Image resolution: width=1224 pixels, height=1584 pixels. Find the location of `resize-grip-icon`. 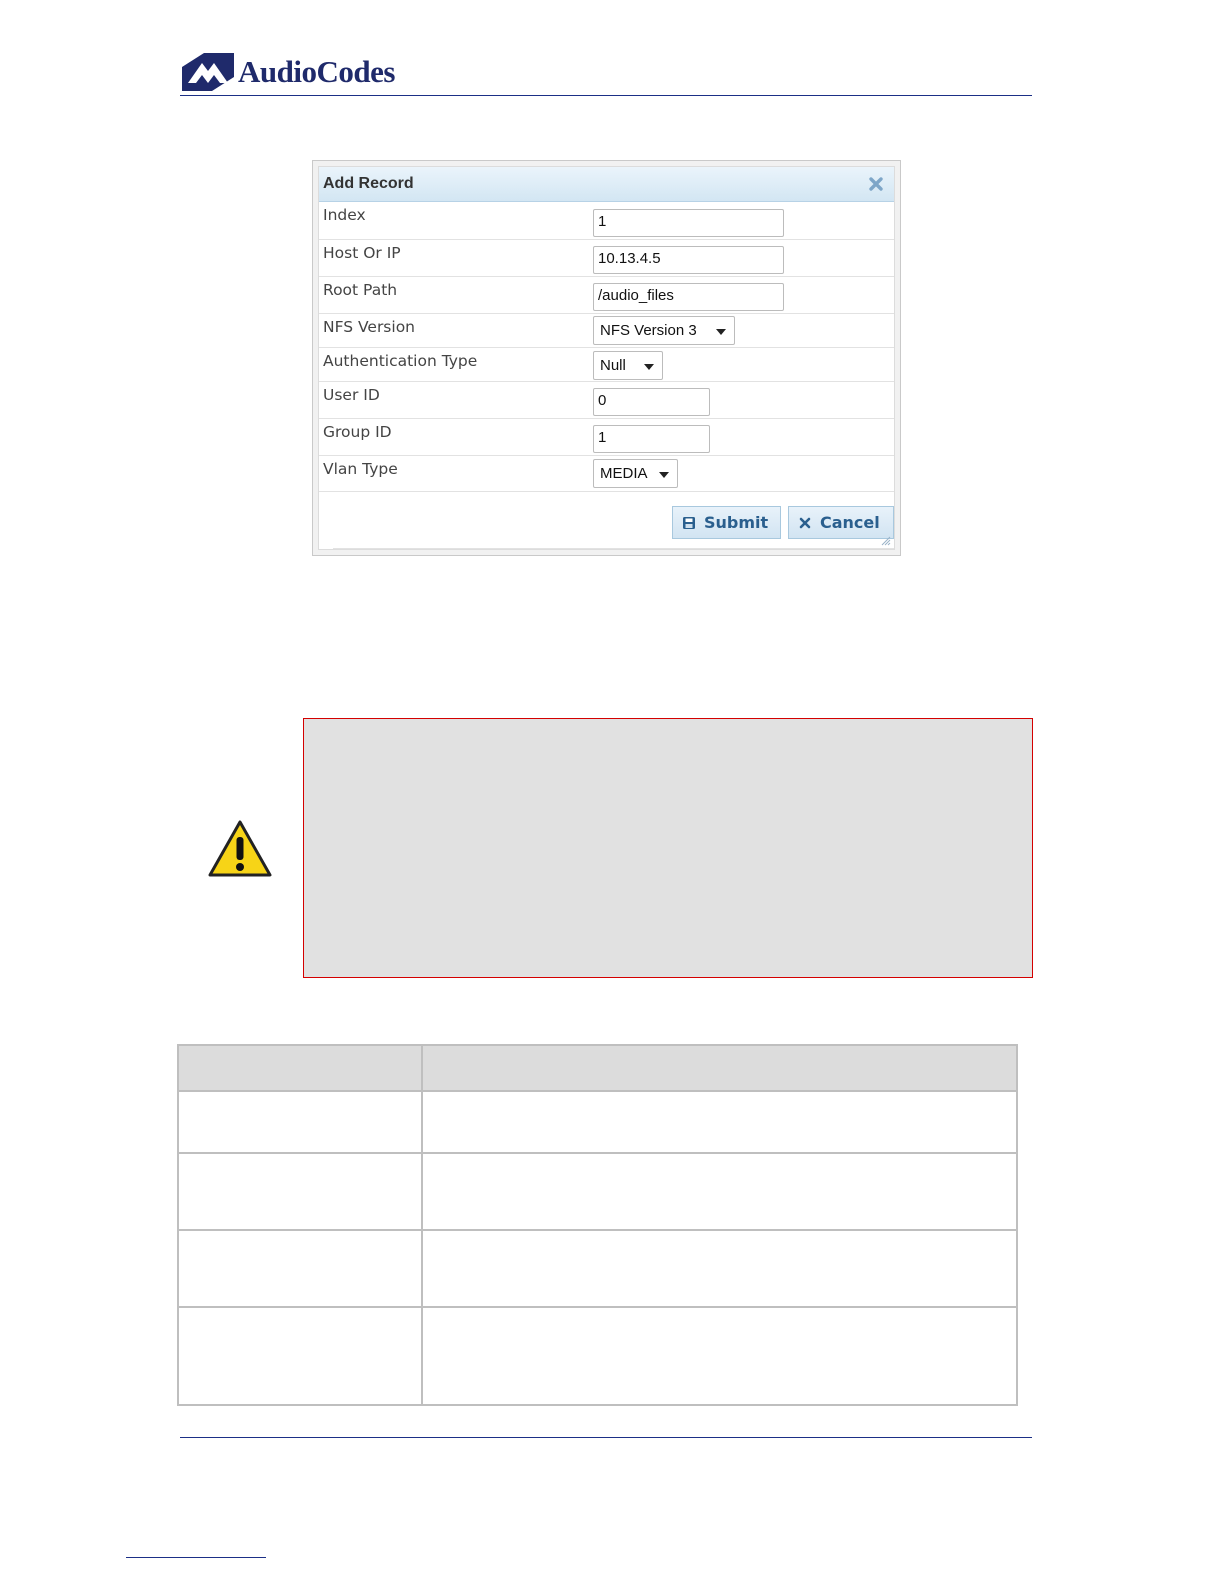

resize-grip-icon is located at coordinates (886, 541).